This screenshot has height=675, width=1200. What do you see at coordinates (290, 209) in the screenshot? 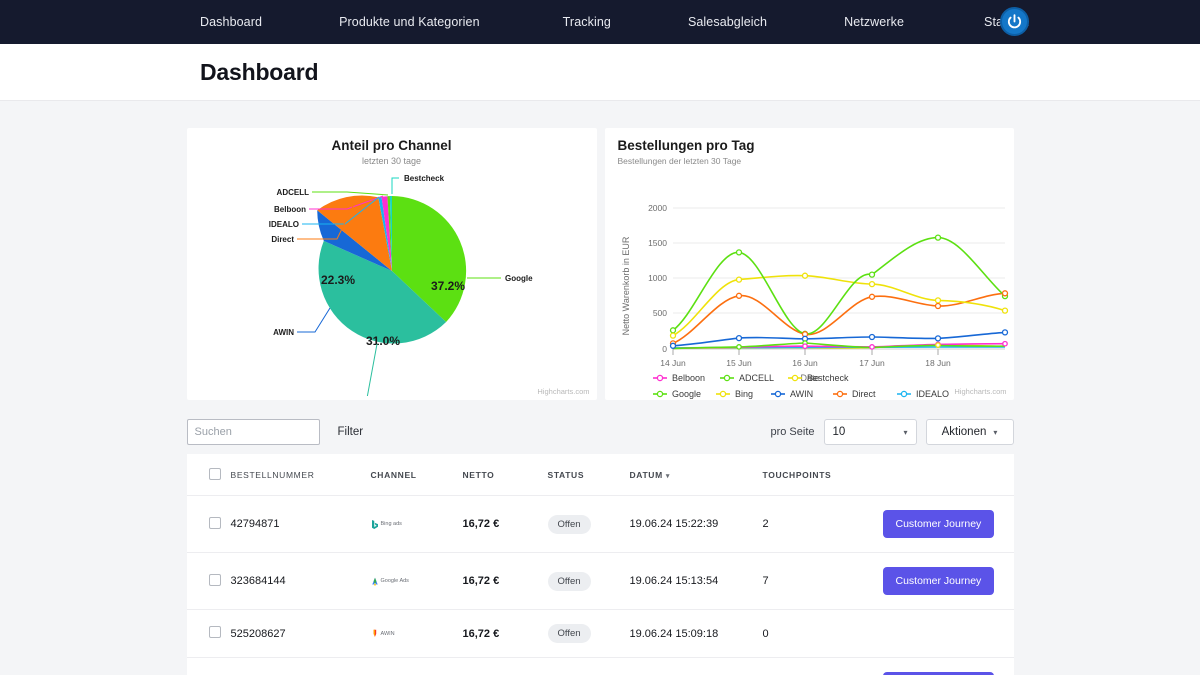
I see `pie-label-belboon: Belboon` at bounding box center [290, 209].